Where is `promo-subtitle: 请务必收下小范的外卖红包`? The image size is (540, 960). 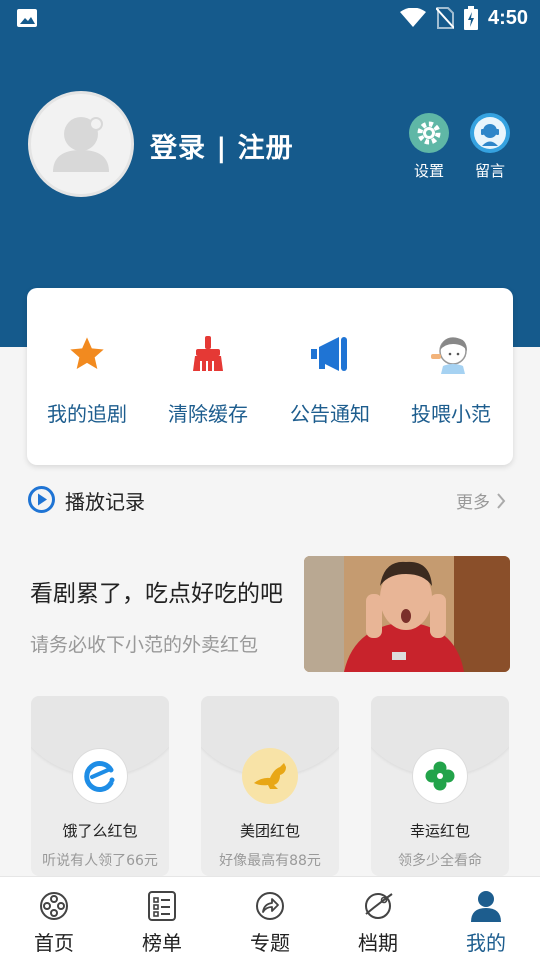
promo-subtitle: 请务必收下小范的外卖红包 is located at coordinates (144, 645).